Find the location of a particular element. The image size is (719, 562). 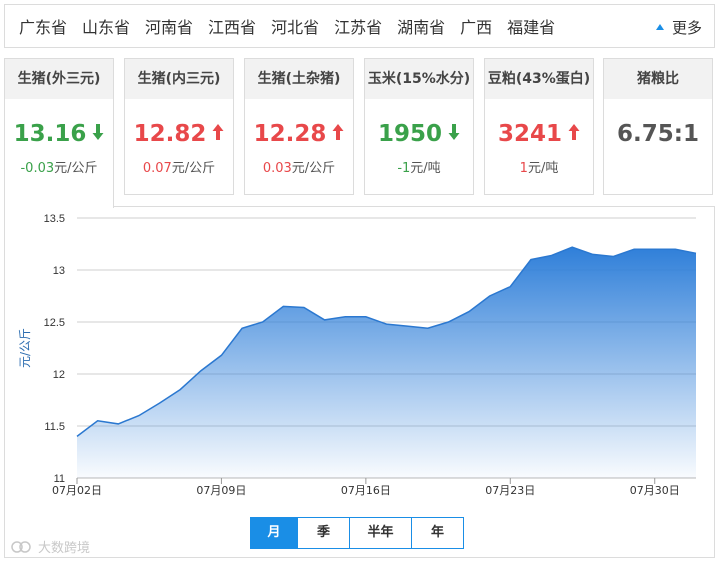

card-change-row: 0.03元/公斤 is located at coordinates (299, 166).